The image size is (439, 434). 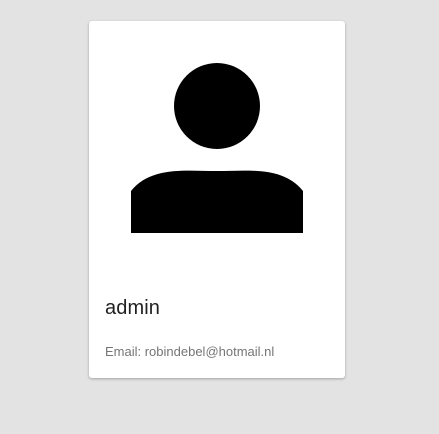 What do you see at coordinates (190, 351) in the screenshot?
I see `email-text: Email: robindebel@hotmail.nl` at bounding box center [190, 351].